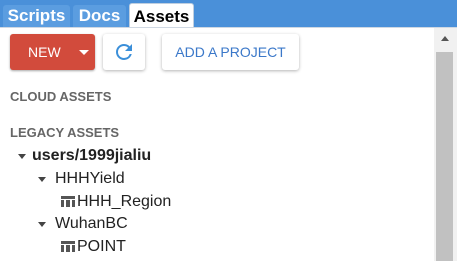 The width and height of the screenshot is (457, 261). What do you see at coordinates (65, 132) in the screenshot?
I see `legacy-assets-heading: LEGACY ASSETS` at bounding box center [65, 132].